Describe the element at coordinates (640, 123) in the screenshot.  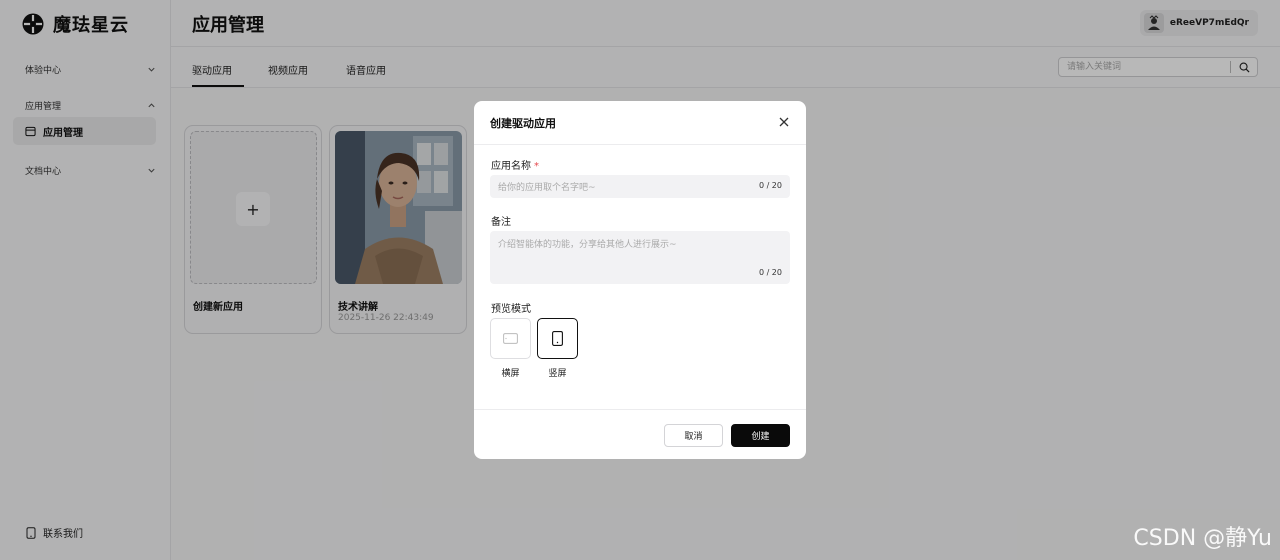
I see `dialog-header: 创建驱动应用` at that location.